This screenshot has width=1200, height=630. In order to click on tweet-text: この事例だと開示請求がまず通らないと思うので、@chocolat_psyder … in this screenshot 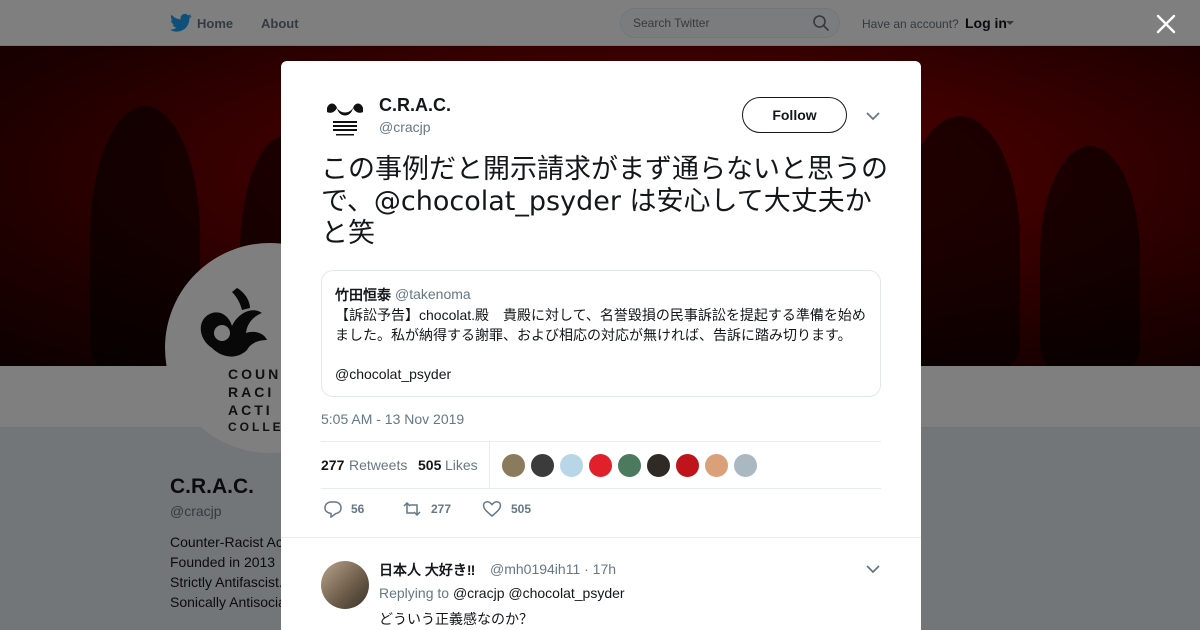, I will do `click(606, 202)`.